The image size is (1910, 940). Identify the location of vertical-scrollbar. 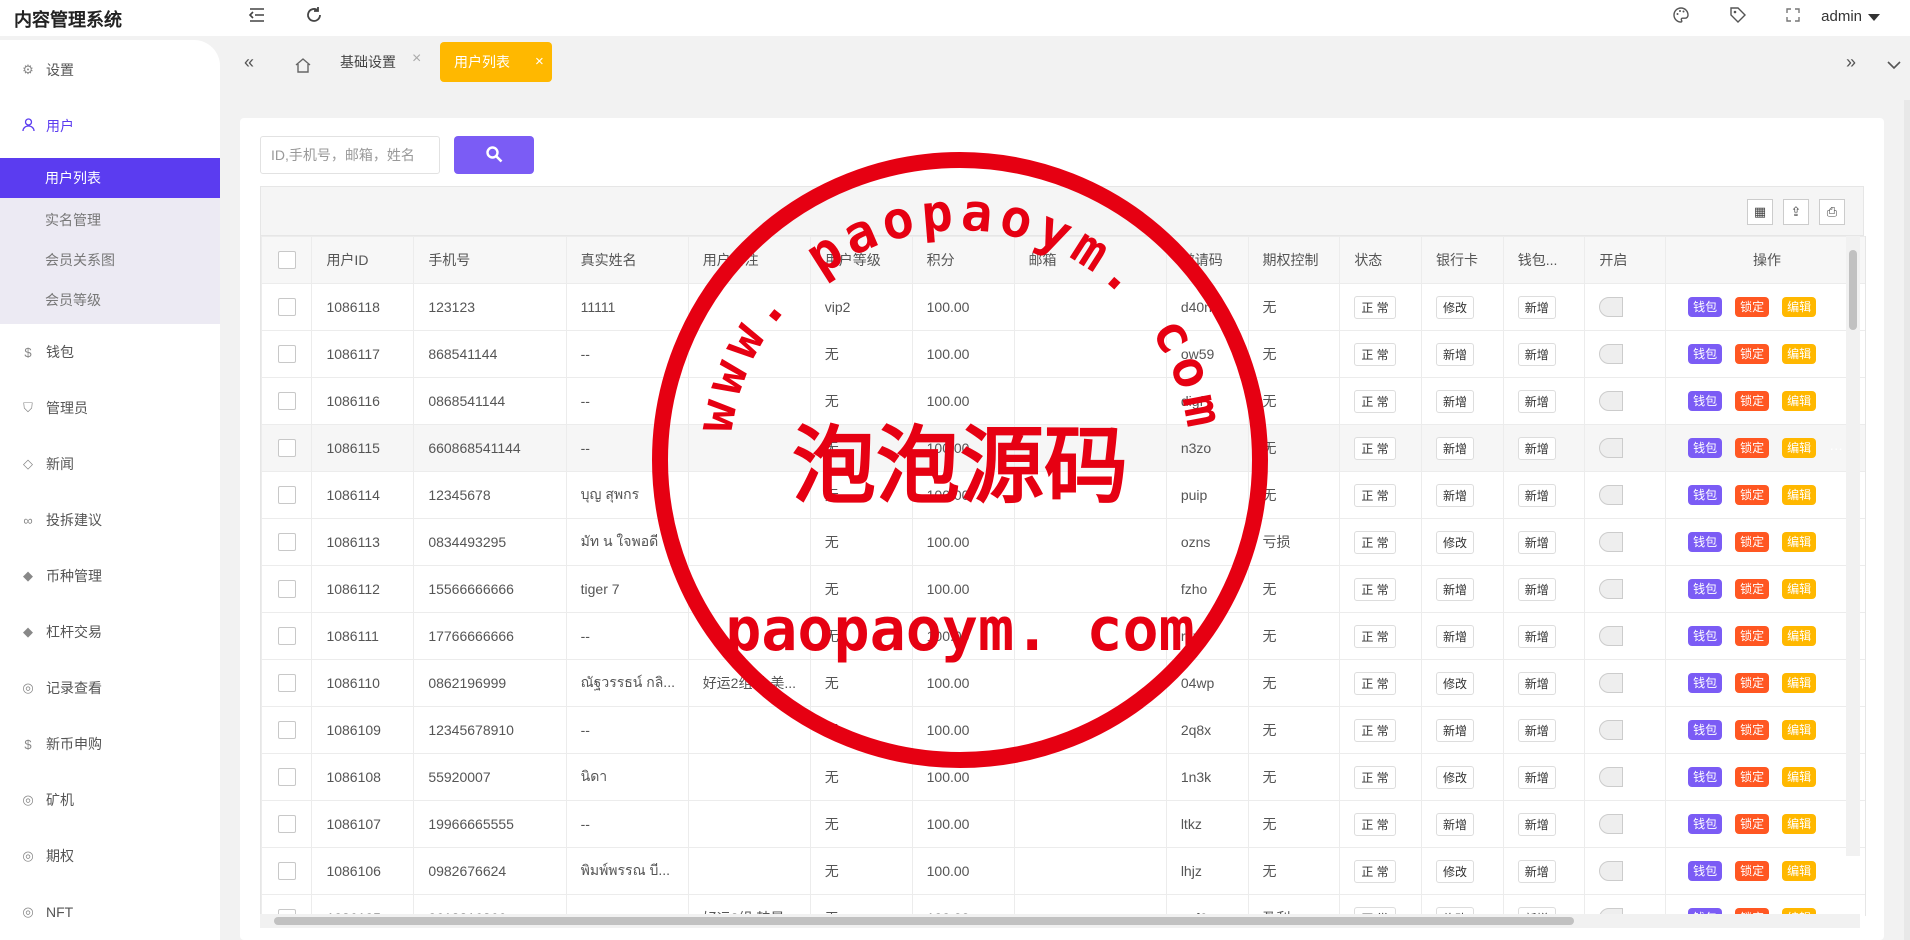
(1853, 546).